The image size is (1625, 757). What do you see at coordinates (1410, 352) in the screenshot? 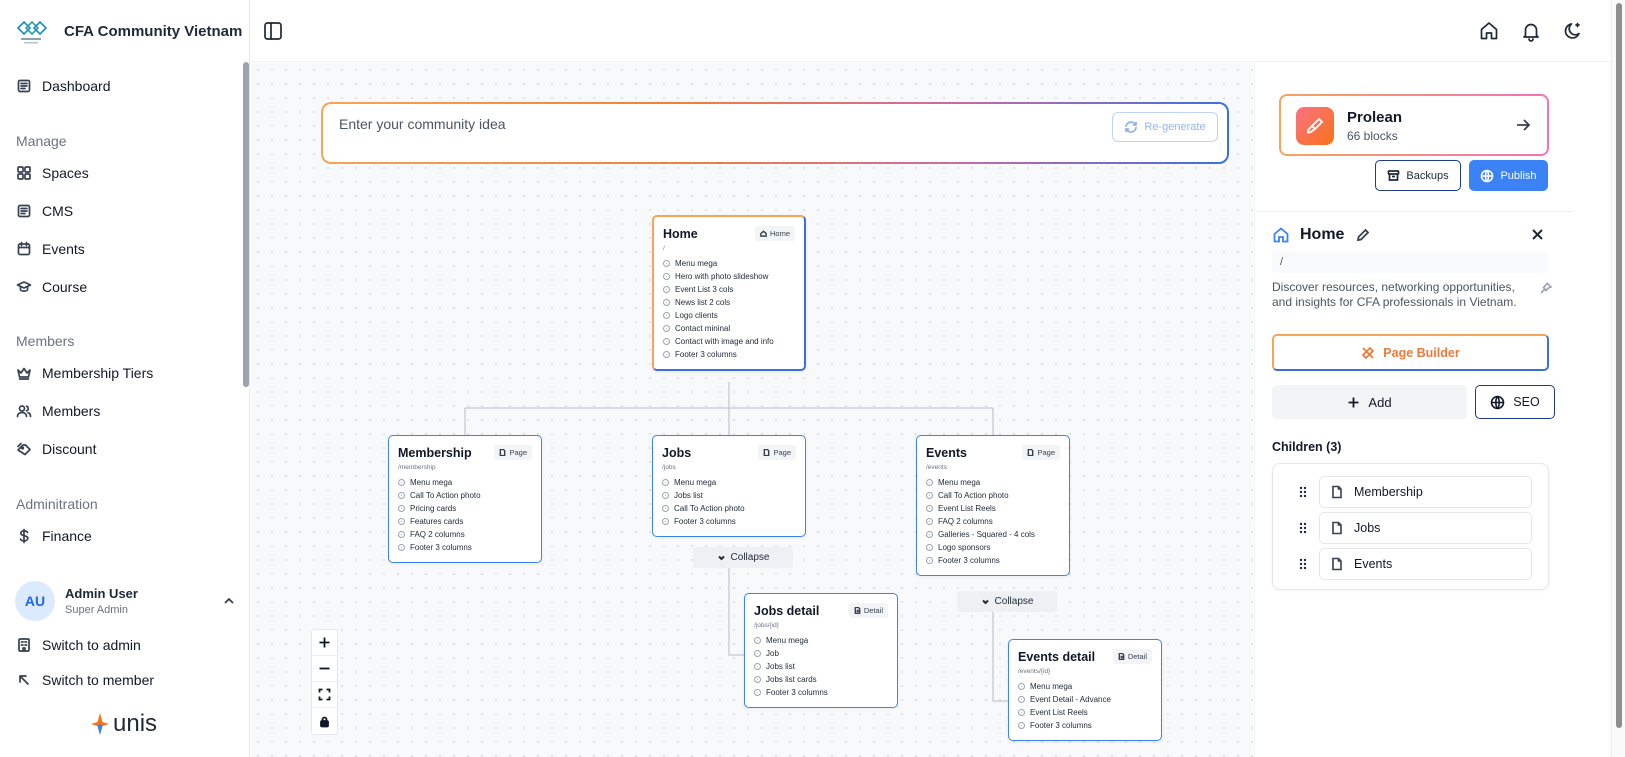
I see `page-builder-button: Page Builder` at bounding box center [1410, 352].